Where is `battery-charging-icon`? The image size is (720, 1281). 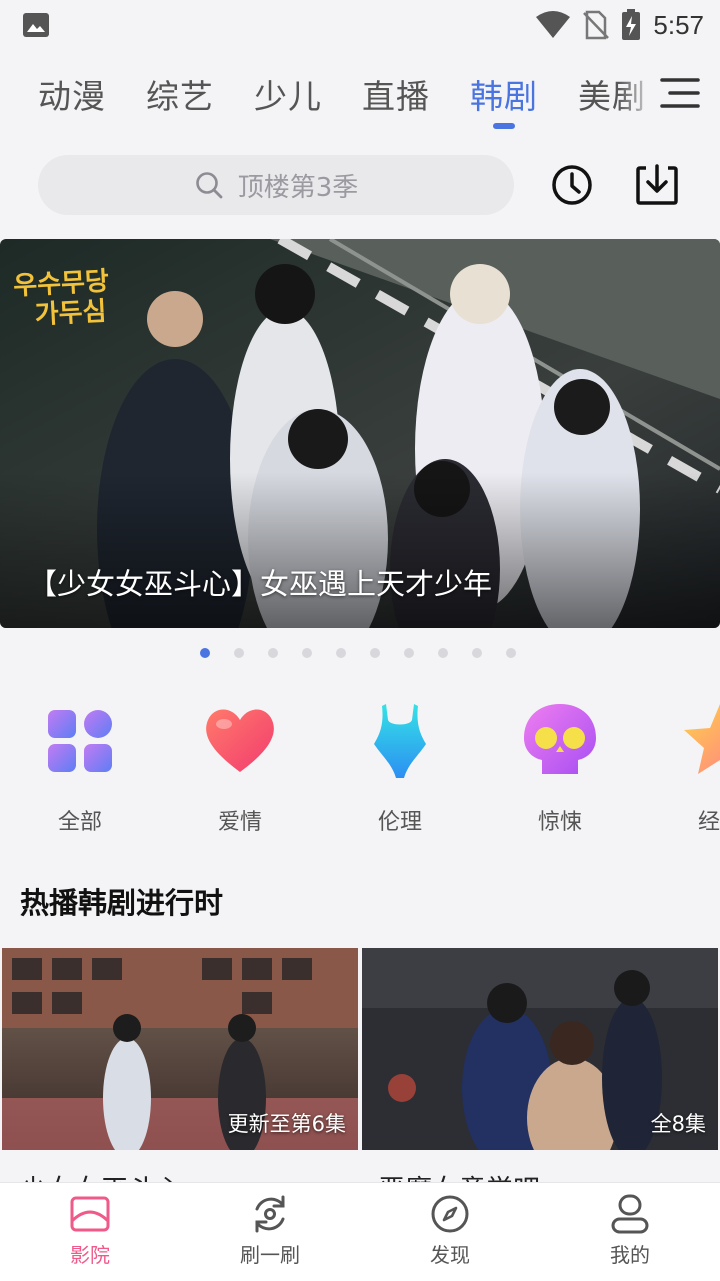
battery-charging-icon is located at coordinates (631, 24).